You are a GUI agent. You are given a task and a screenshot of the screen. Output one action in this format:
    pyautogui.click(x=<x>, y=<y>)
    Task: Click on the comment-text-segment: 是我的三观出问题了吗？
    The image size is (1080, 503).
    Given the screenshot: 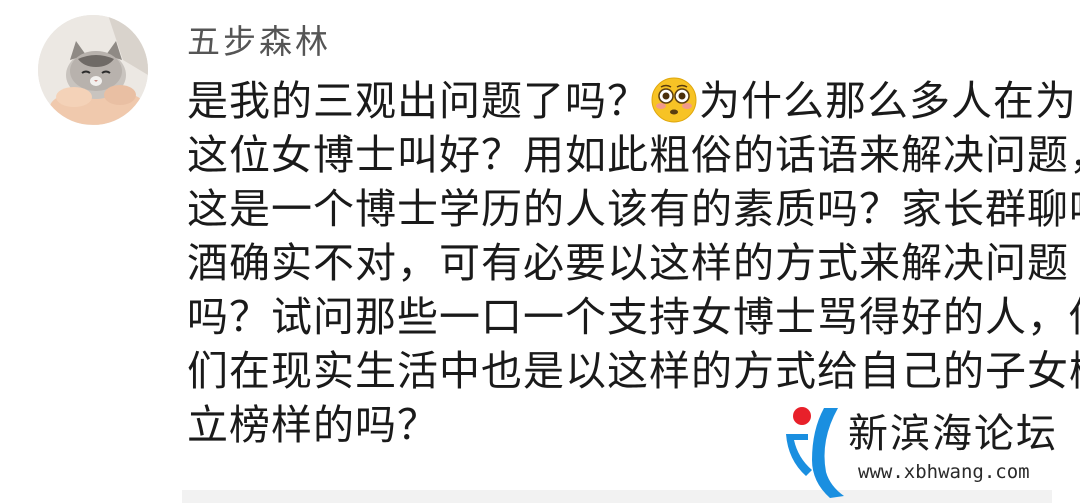 What is the action you would take?
    pyautogui.click(x=418, y=101)
    